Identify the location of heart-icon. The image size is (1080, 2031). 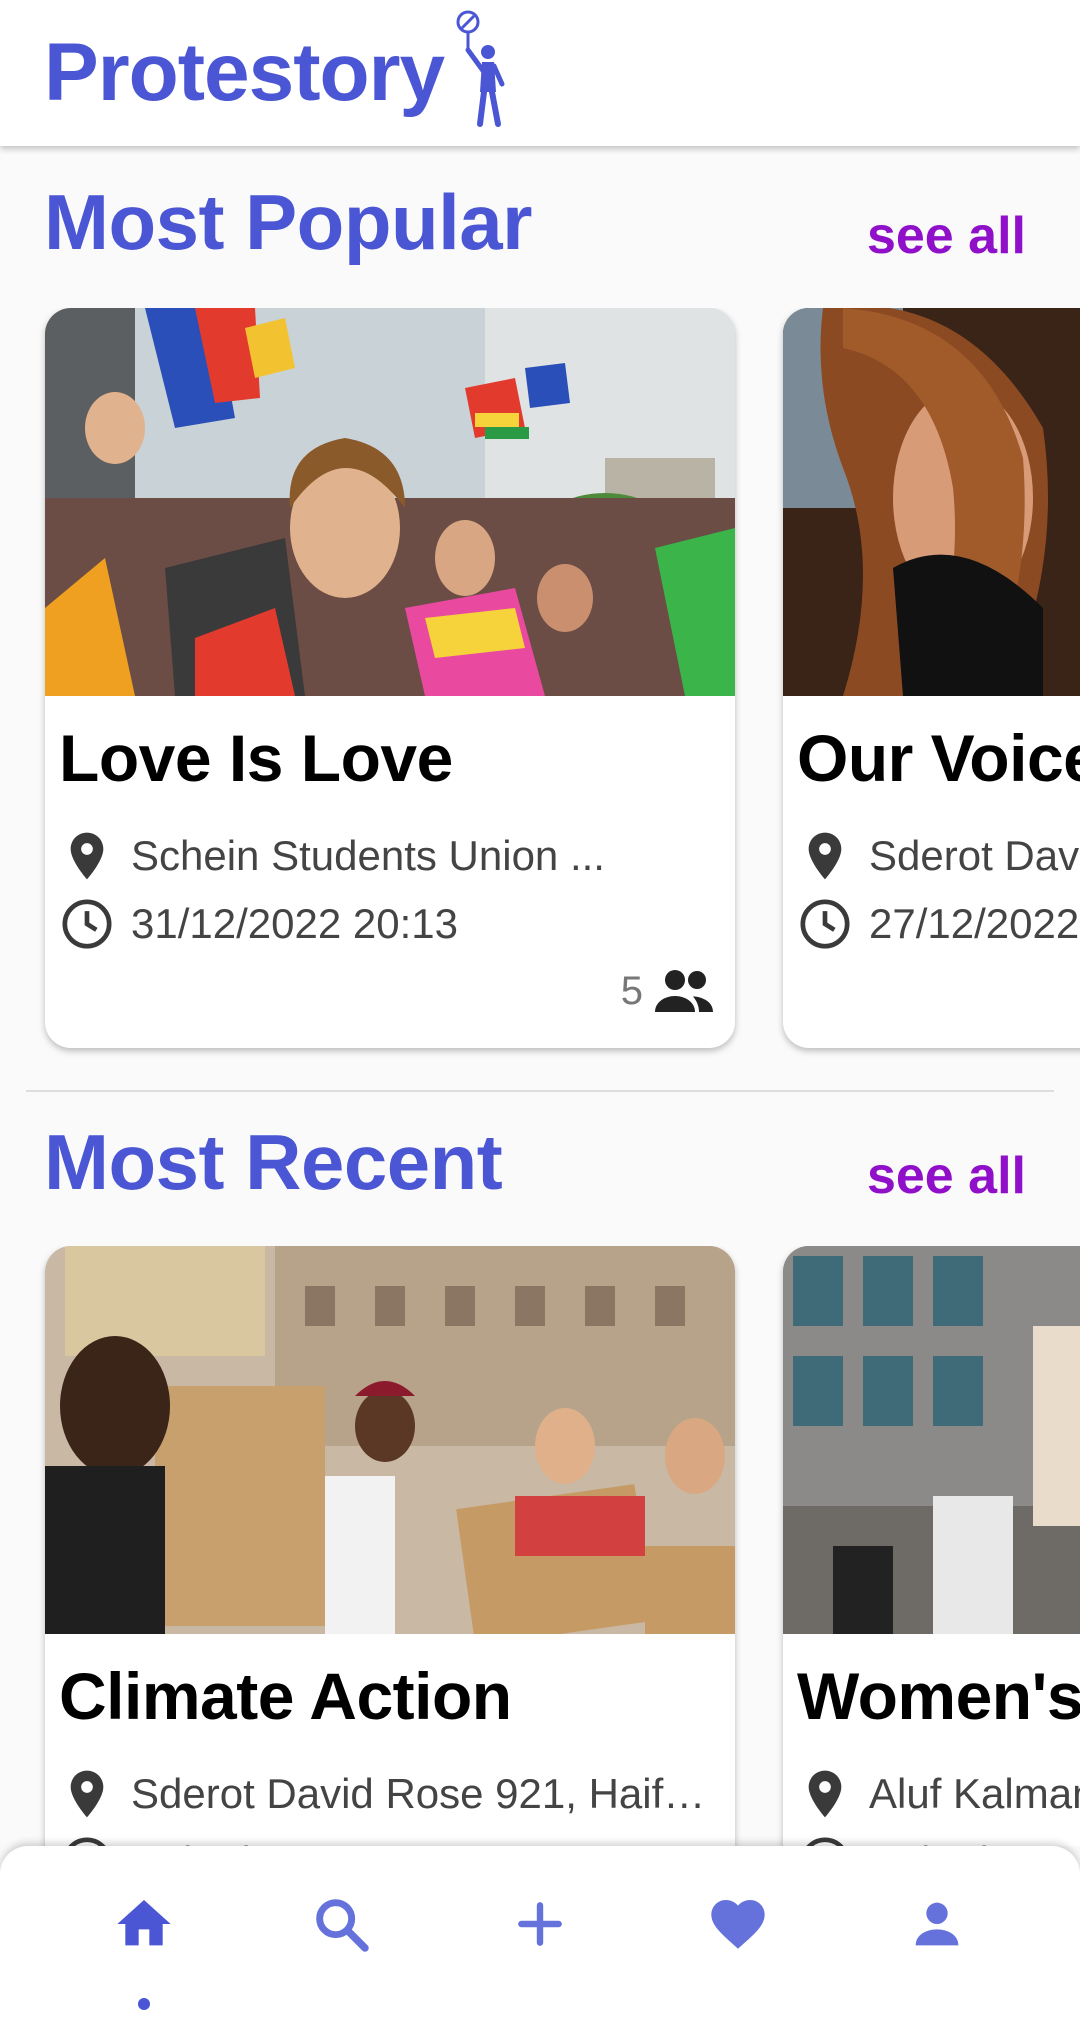
(738, 1924).